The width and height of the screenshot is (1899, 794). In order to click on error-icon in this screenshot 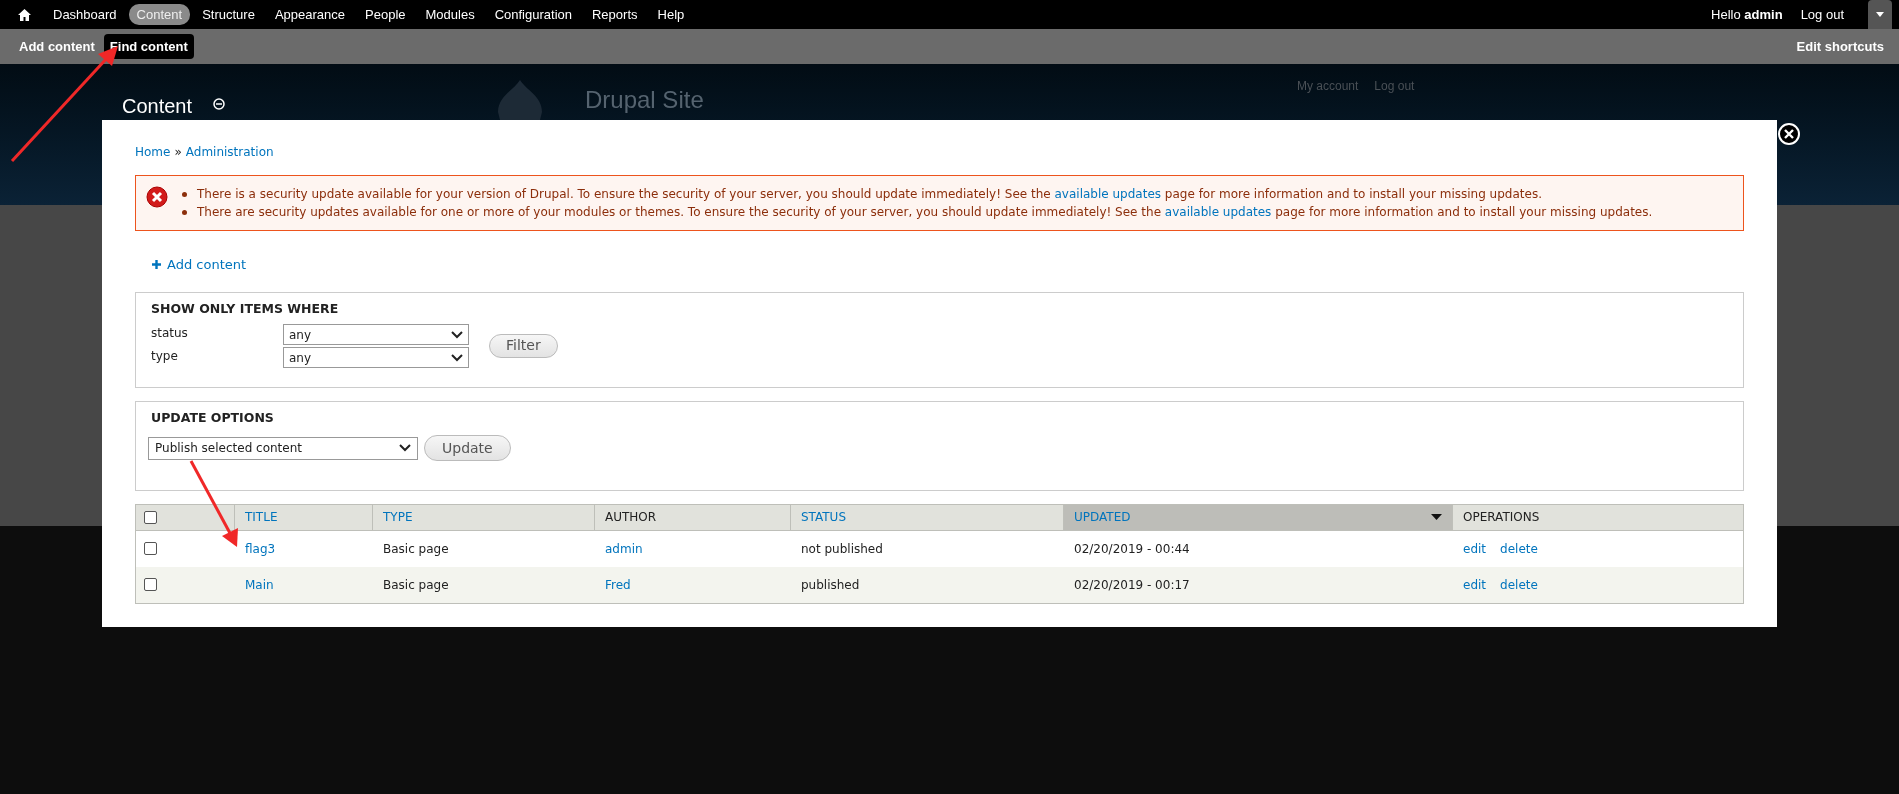, I will do `click(157, 197)`.